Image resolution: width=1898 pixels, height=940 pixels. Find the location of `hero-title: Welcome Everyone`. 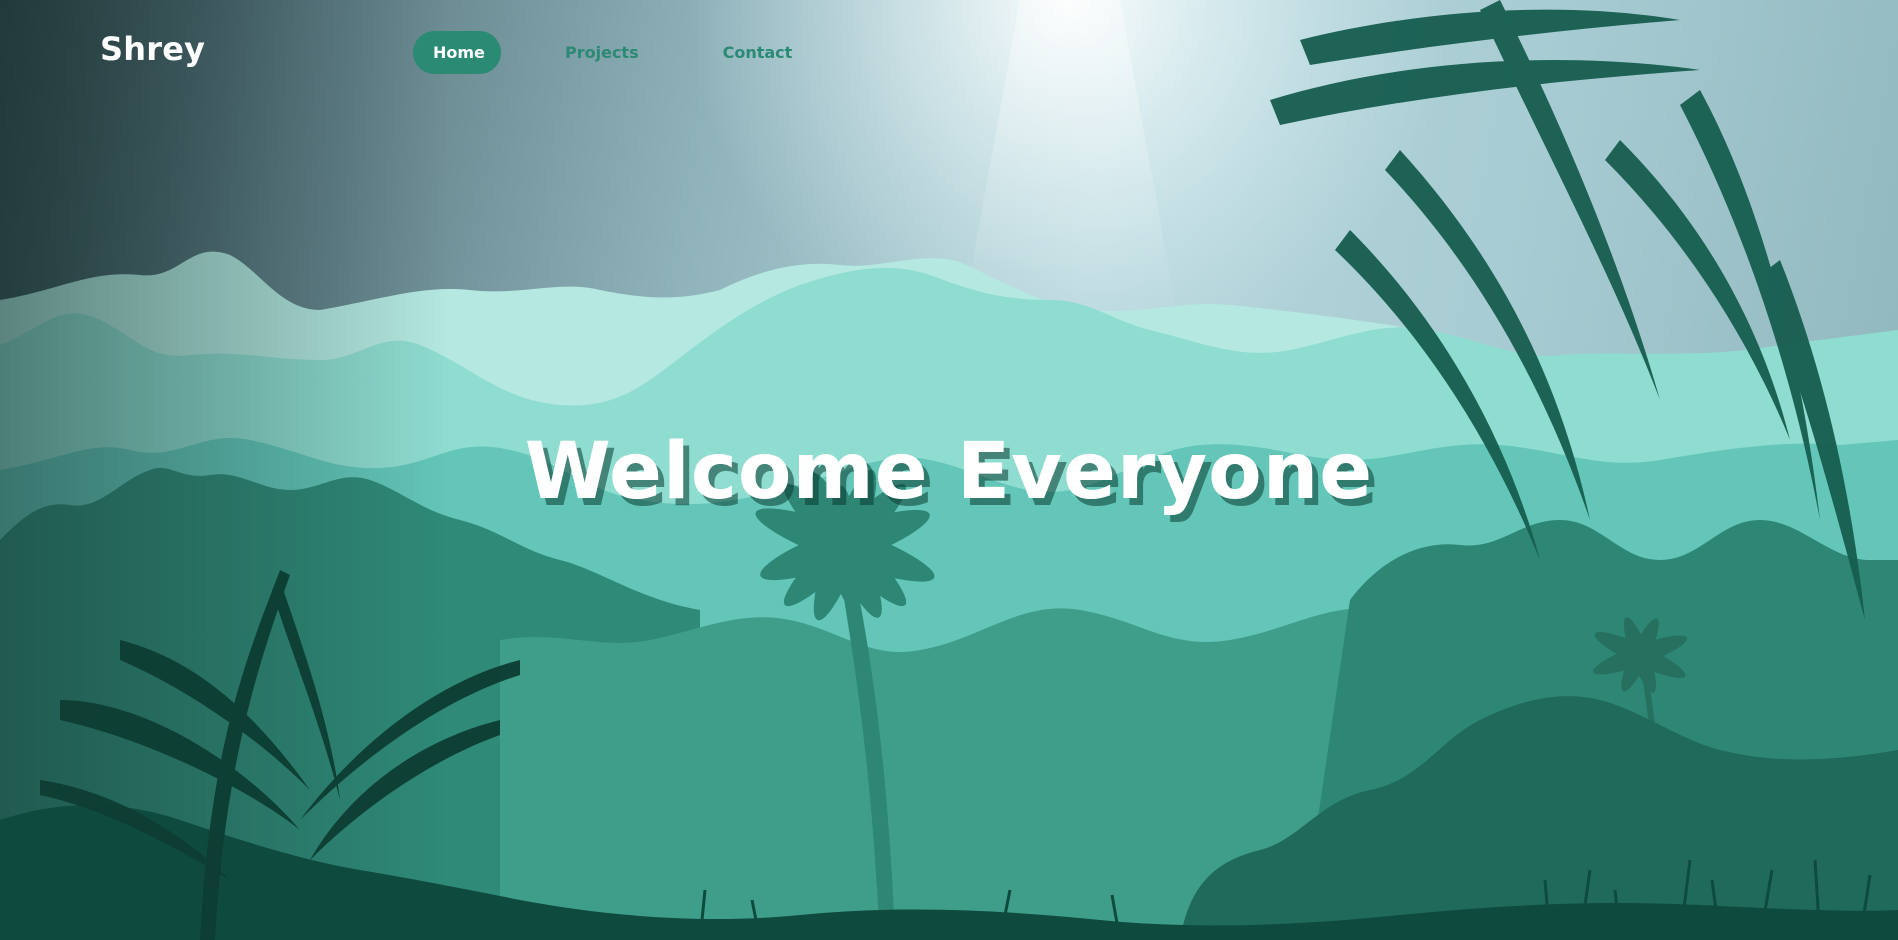

hero-title: Welcome Everyone is located at coordinates (949, 472).